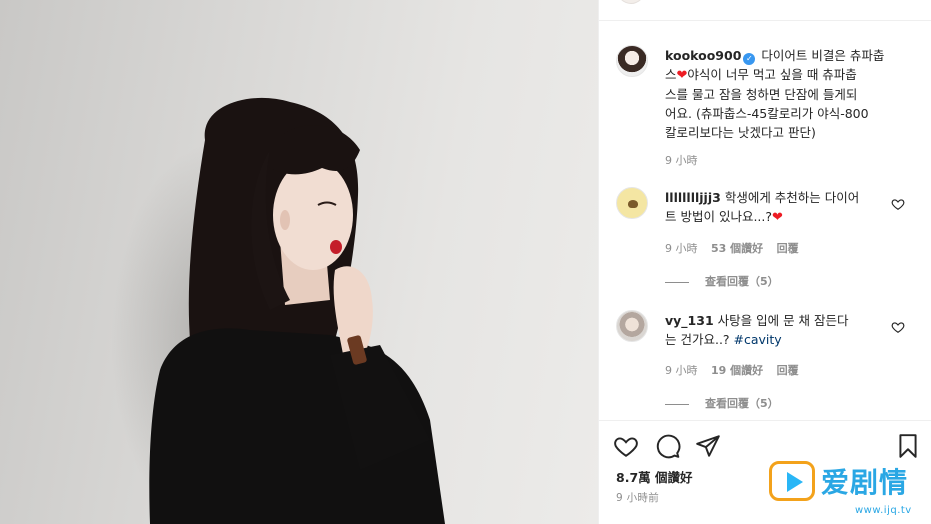  Describe the element at coordinates (703, 55) in the screenshot. I see `caption-username: kookoo900` at that location.